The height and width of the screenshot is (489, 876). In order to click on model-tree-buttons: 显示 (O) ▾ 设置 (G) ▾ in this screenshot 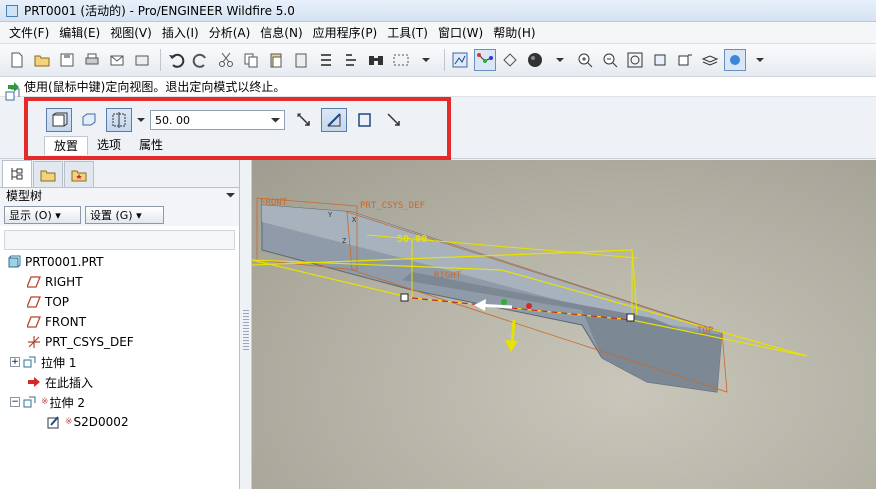, I will do `click(119, 215)`.